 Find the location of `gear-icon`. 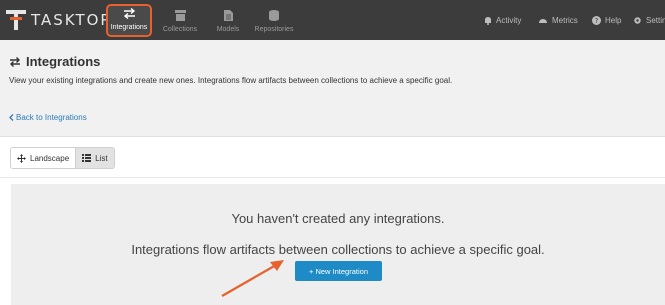

gear-icon is located at coordinates (637, 20).